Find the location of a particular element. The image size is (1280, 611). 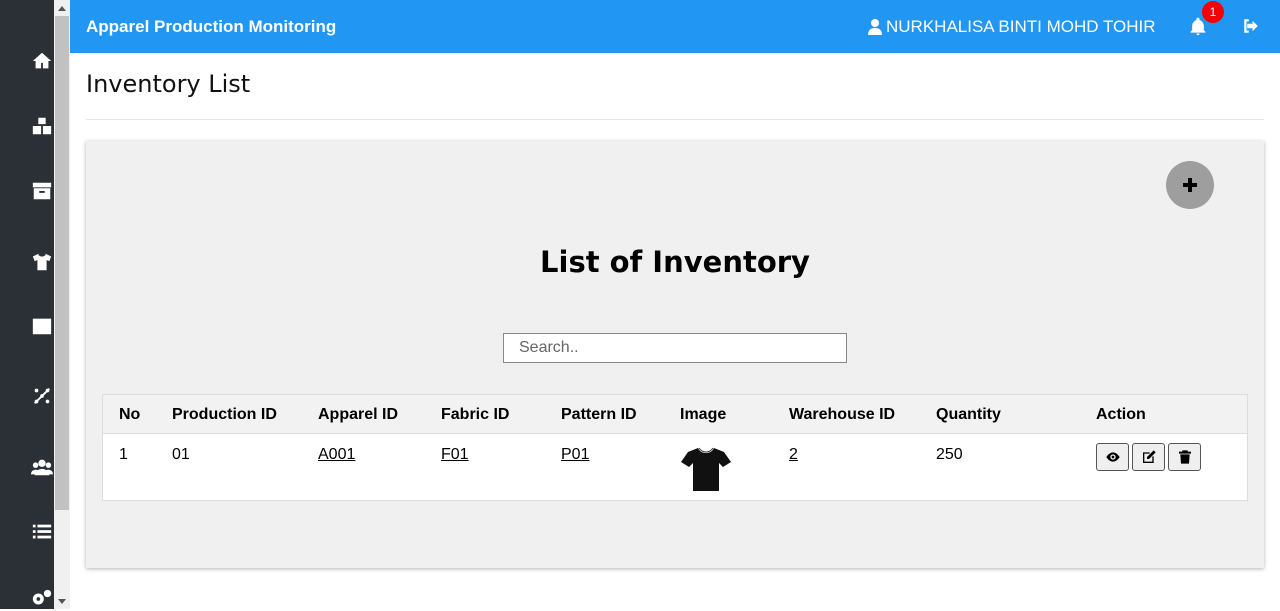

home-icon is located at coordinates (42, 61).